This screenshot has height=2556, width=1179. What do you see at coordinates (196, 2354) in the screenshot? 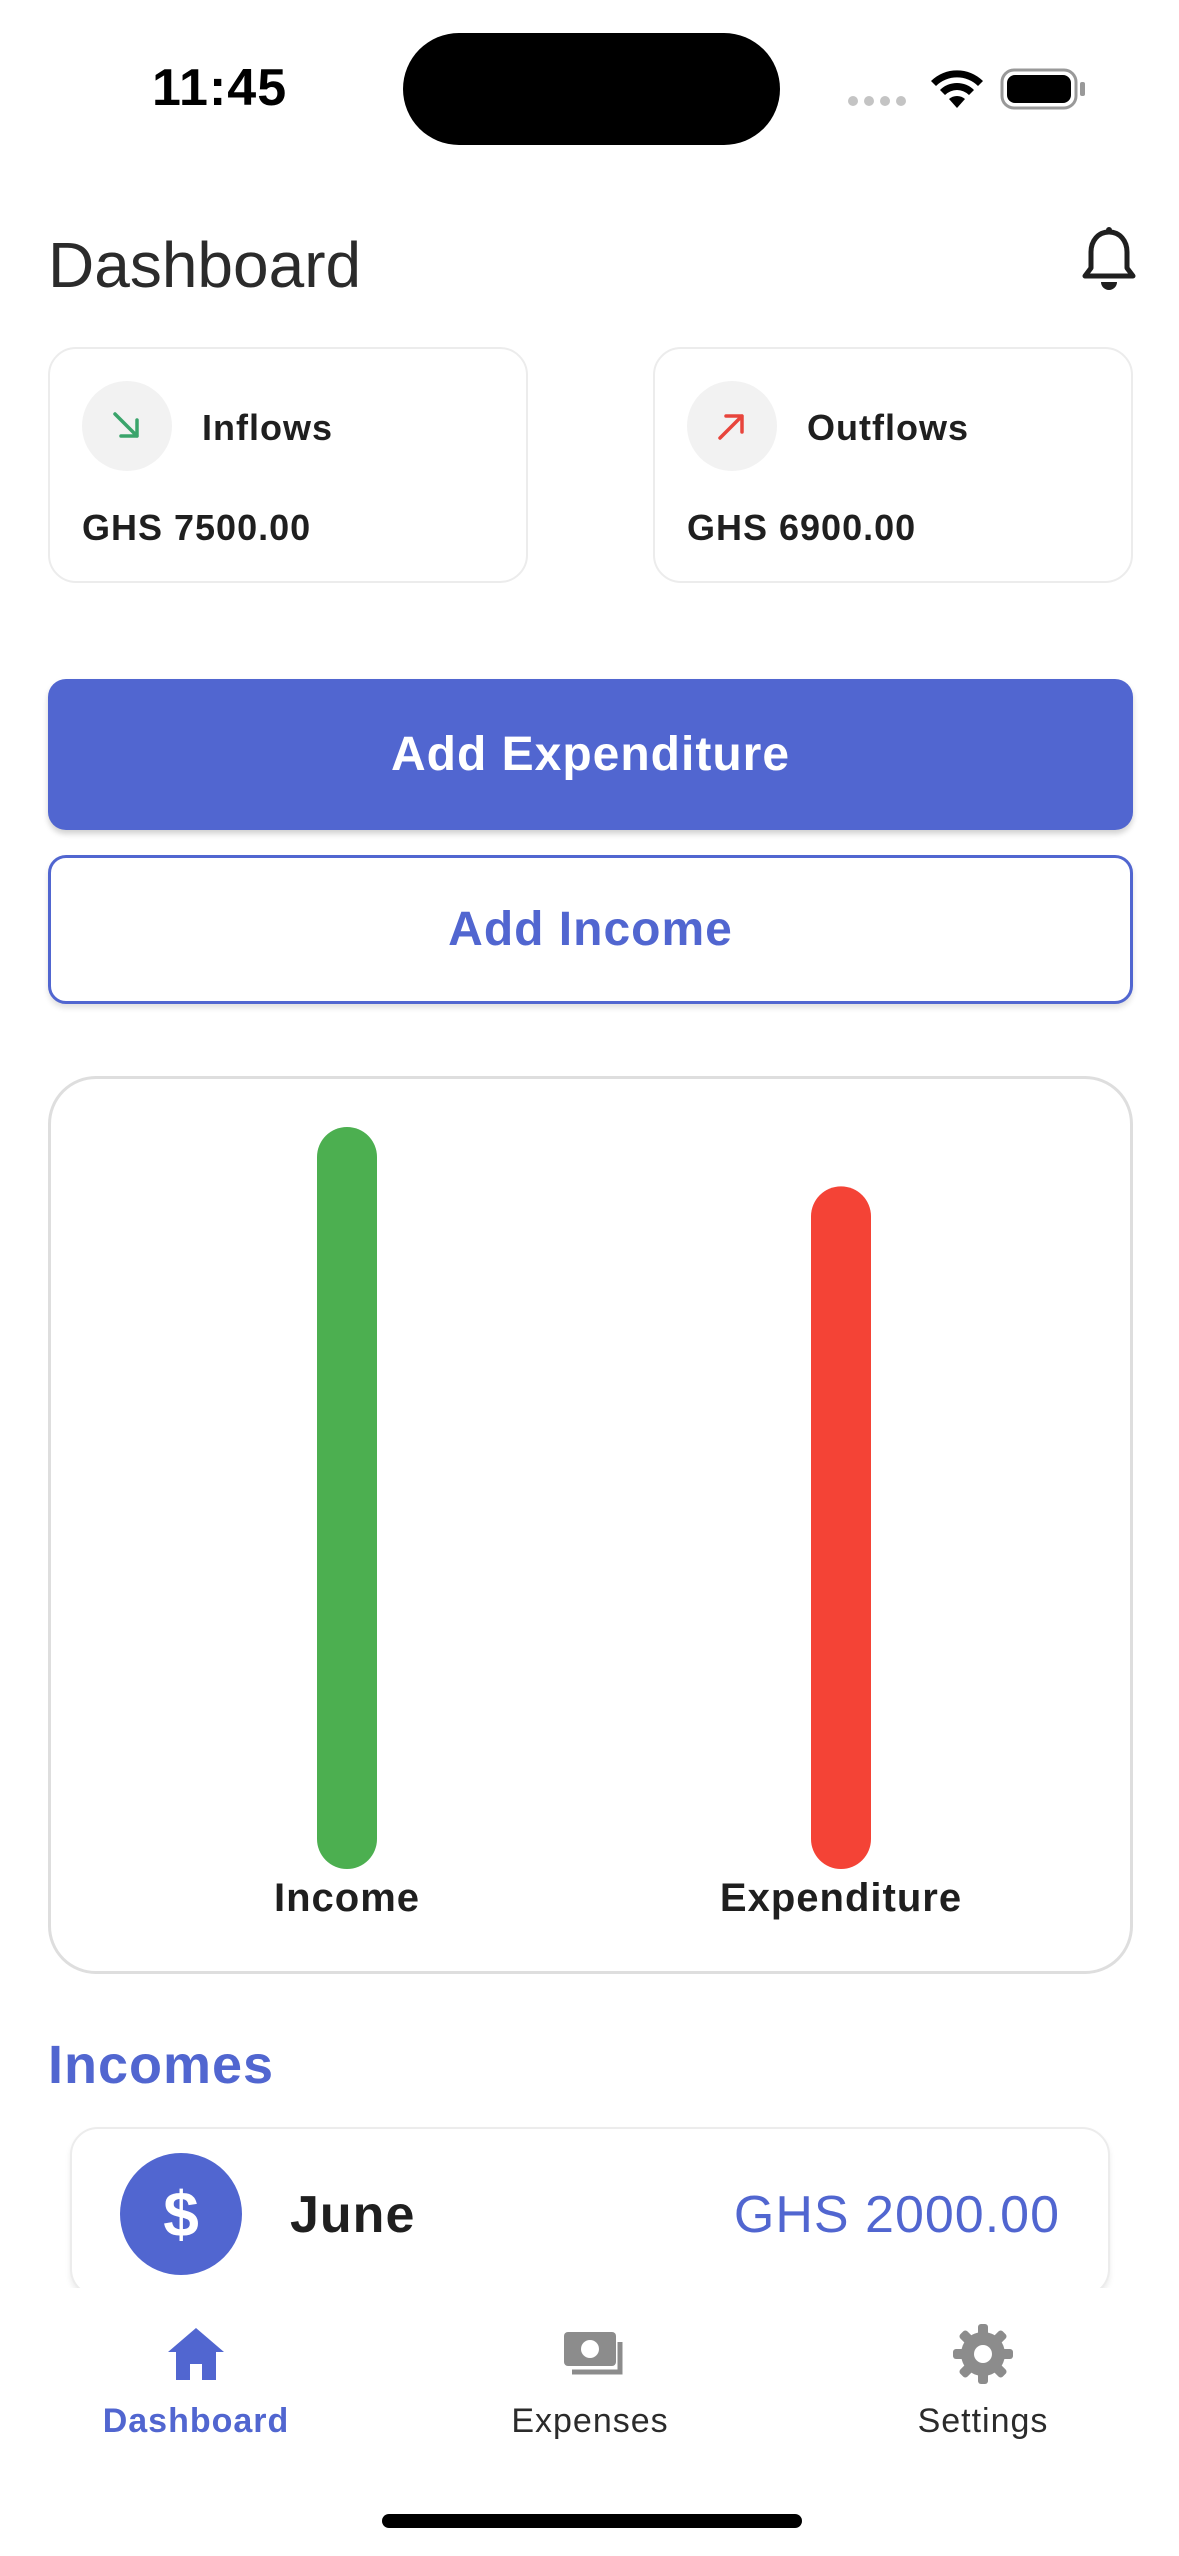
I see `home-icon` at bounding box center [196, 2354].